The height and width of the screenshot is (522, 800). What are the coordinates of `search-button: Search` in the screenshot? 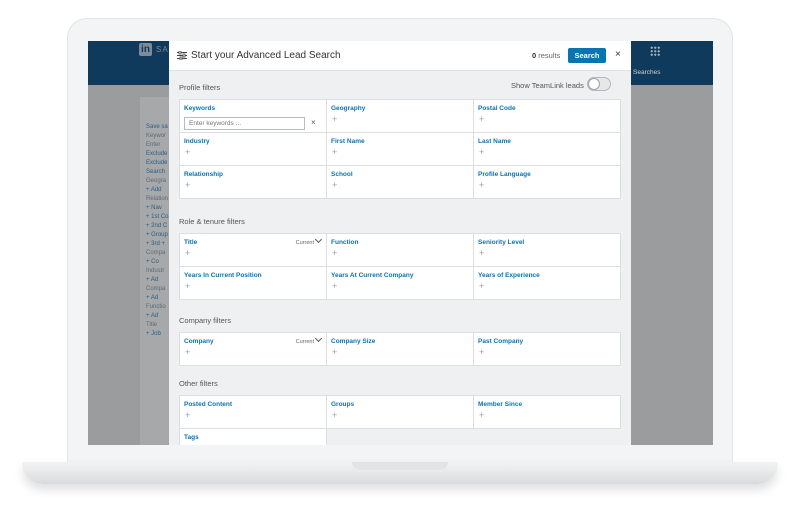 It's located at (587, 55).